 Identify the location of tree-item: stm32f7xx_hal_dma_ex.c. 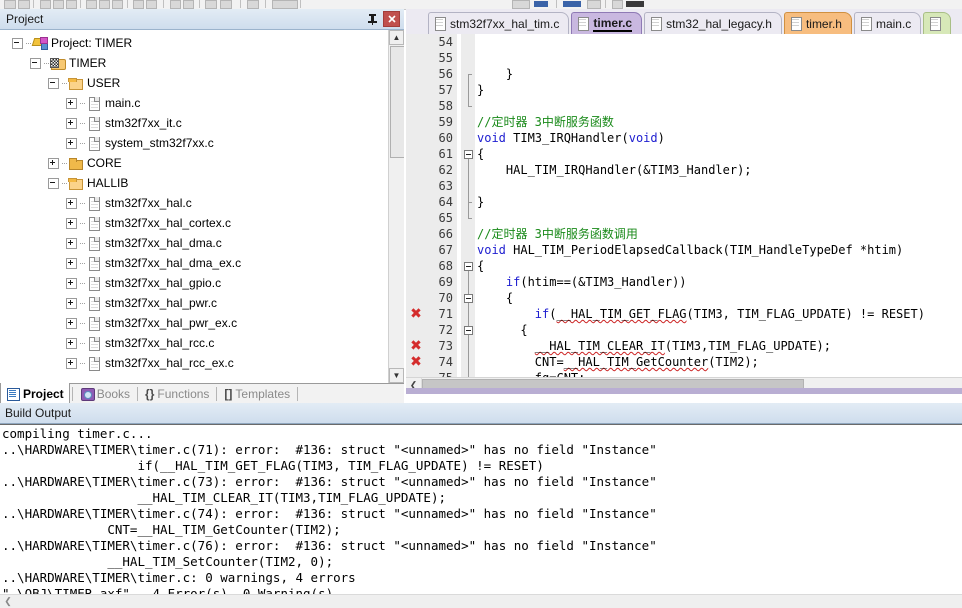
(194, 263).